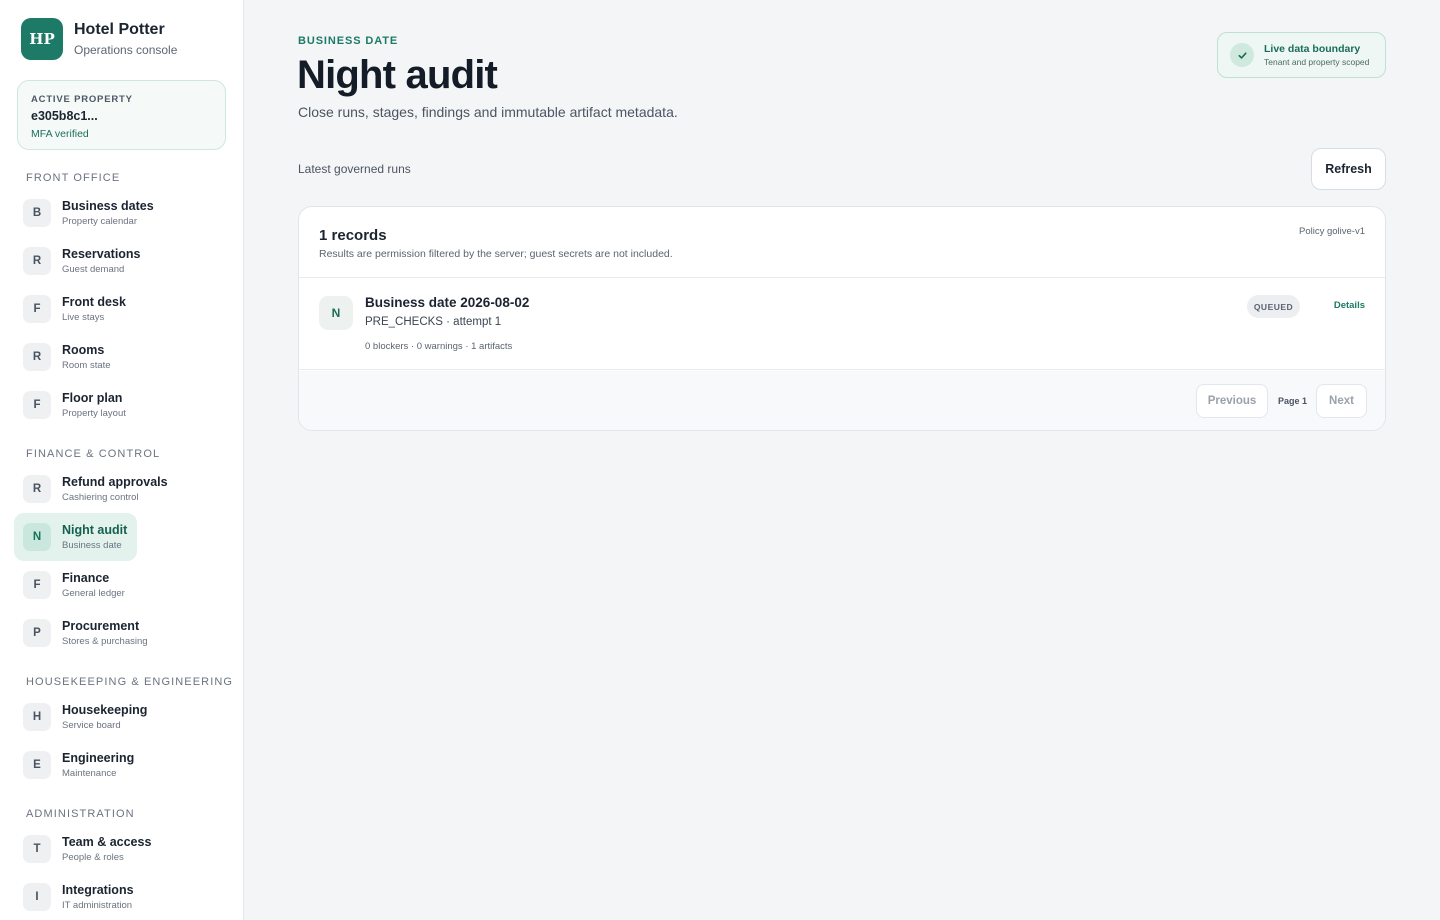  Describe the element at coordinates (119, 29) in the screenshot. I see `brand-name: Hotel Potter` at that location.